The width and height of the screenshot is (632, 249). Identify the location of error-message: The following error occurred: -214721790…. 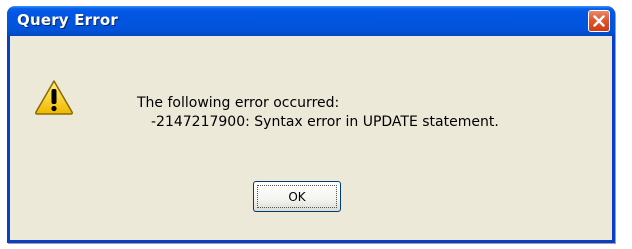
(318, 113).